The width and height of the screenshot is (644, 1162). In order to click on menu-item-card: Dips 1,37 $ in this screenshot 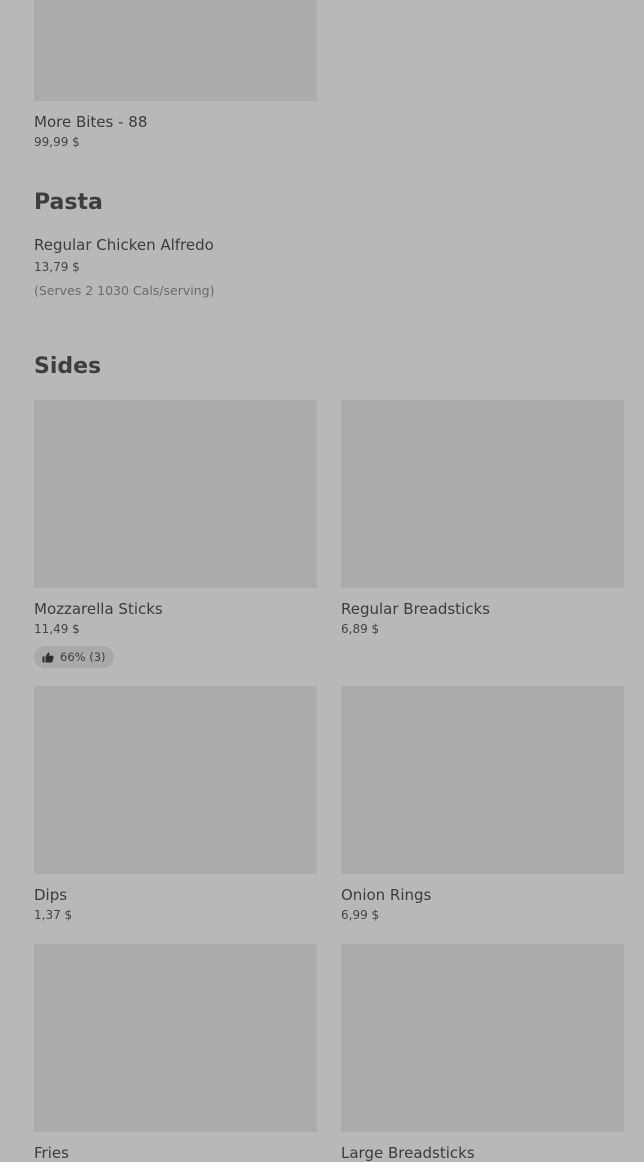, I will do `click(175, 804)`.